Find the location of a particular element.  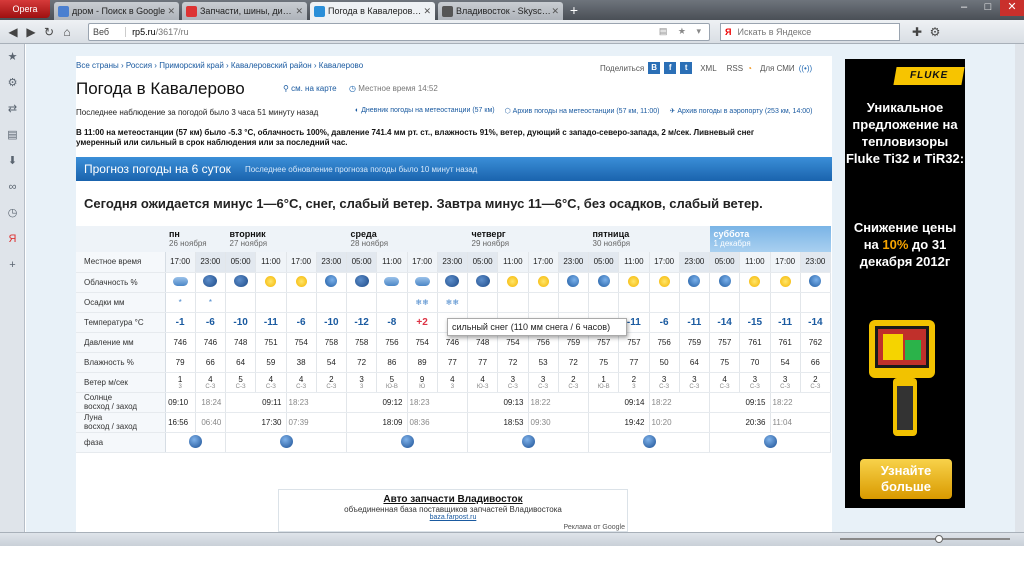

settings-icon: ⚙ is located at coordinates (12, 83).